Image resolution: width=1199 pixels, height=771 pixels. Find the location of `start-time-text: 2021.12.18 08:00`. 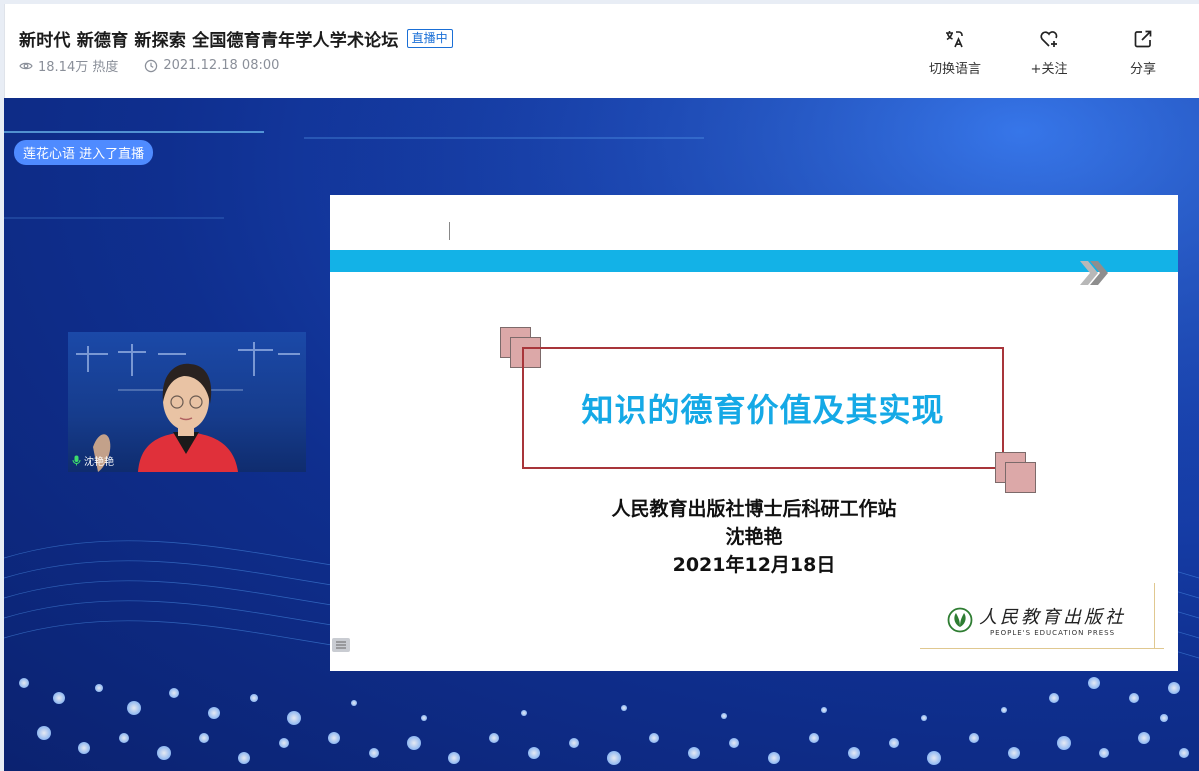

start-time-text: 2021.12.18 08:00 is located at coordinates (221, 65).